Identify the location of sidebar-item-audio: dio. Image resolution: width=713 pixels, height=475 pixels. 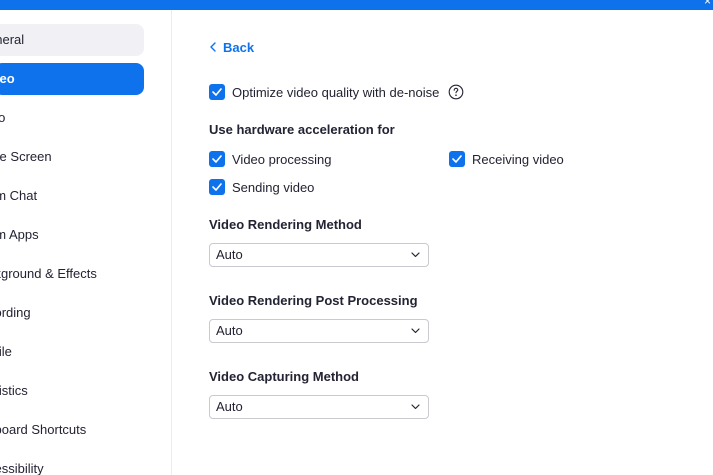
(72, 118).